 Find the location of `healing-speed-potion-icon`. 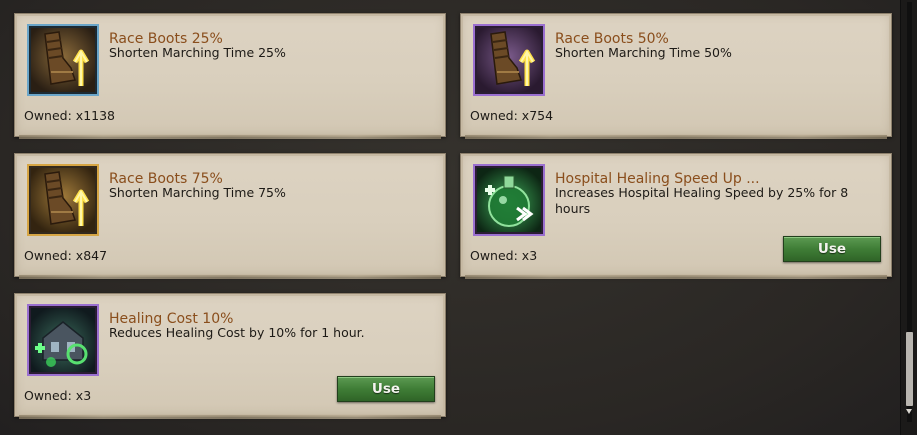

healing-speed-potion-icon is located at coordinates (509, 200).